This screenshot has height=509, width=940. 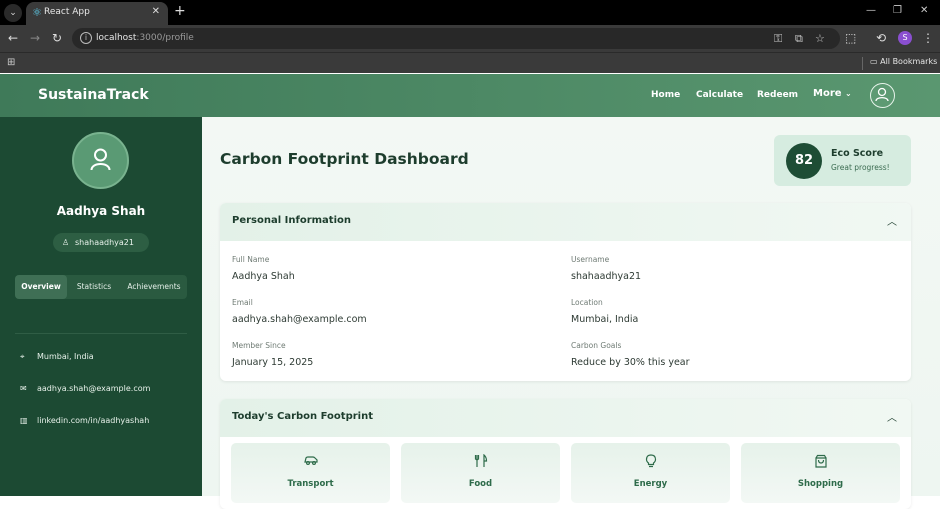 What do you see at coordinates (145, 38) in the screenshot?
I see `url-text: localhost:3000/profile` at bounding box center [145, 38].